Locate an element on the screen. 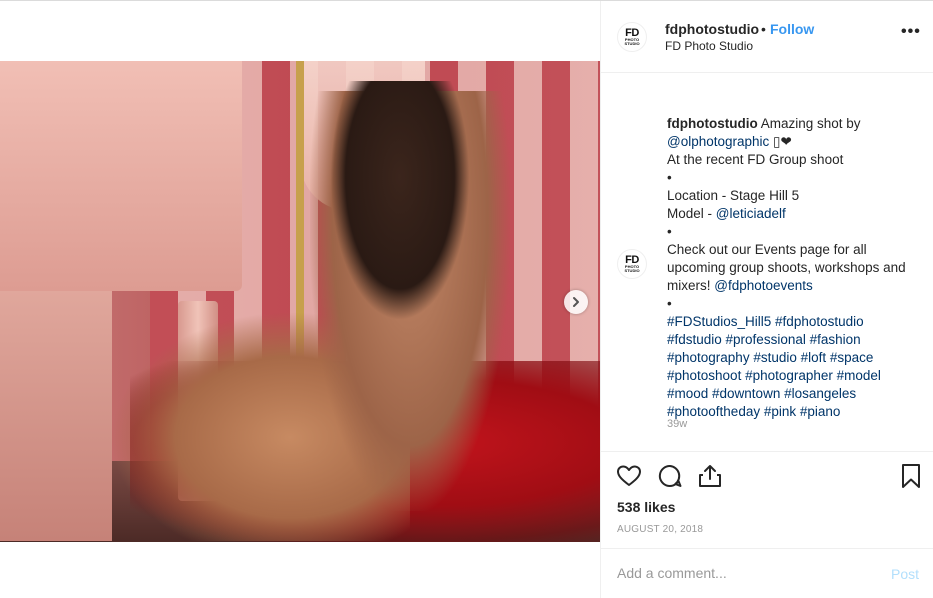  post-date: AUGUST 20, 2018 is located at coordinates (660, 529).